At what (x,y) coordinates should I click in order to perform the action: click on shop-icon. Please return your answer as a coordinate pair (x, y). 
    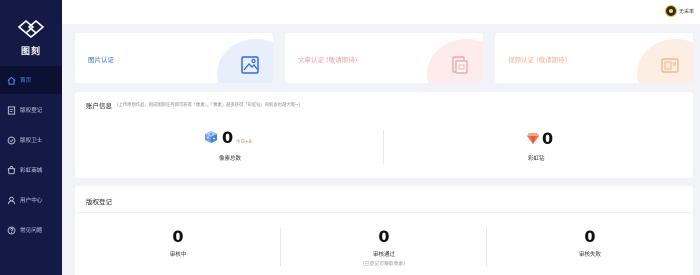
    Looking at the image, I should click on (11, 169).